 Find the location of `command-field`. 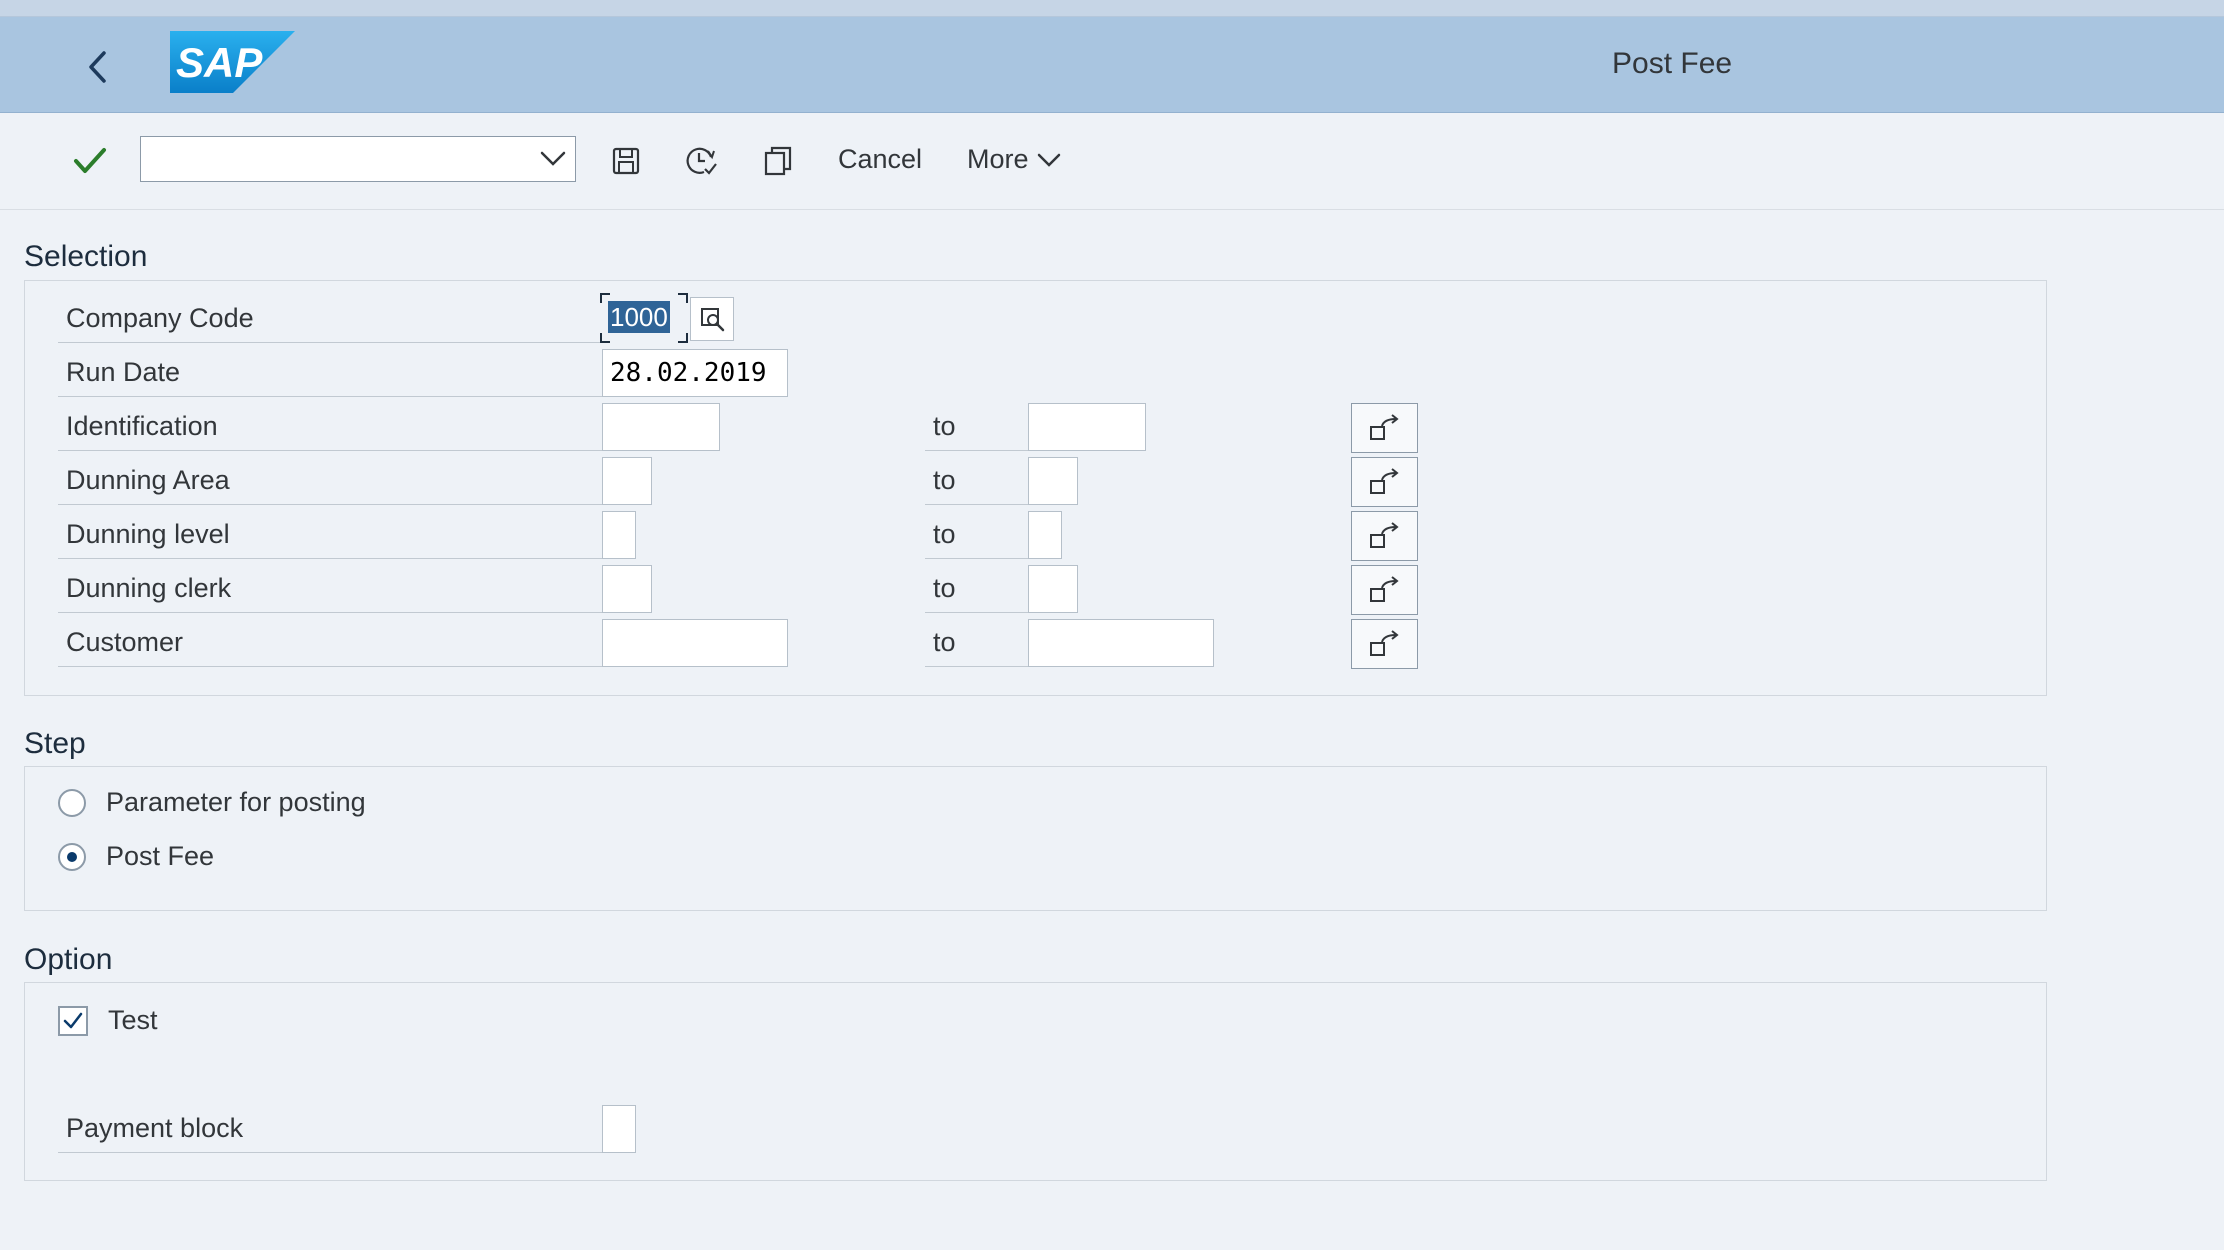

command-field is located at coordinates (358, 159).